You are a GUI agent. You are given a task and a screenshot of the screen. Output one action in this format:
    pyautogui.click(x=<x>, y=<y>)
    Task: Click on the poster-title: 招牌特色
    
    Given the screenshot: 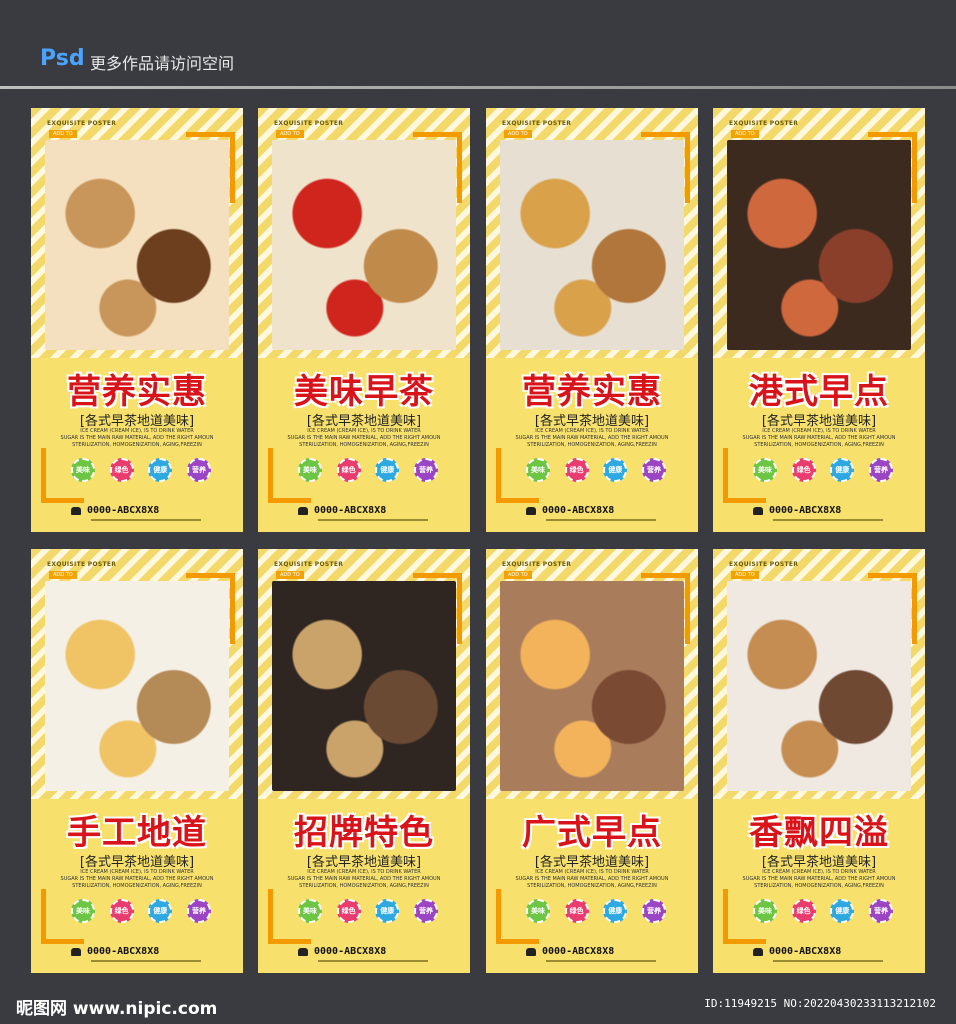 What is the action you would take?
    pyautogui.click(x=364, y=833)
    